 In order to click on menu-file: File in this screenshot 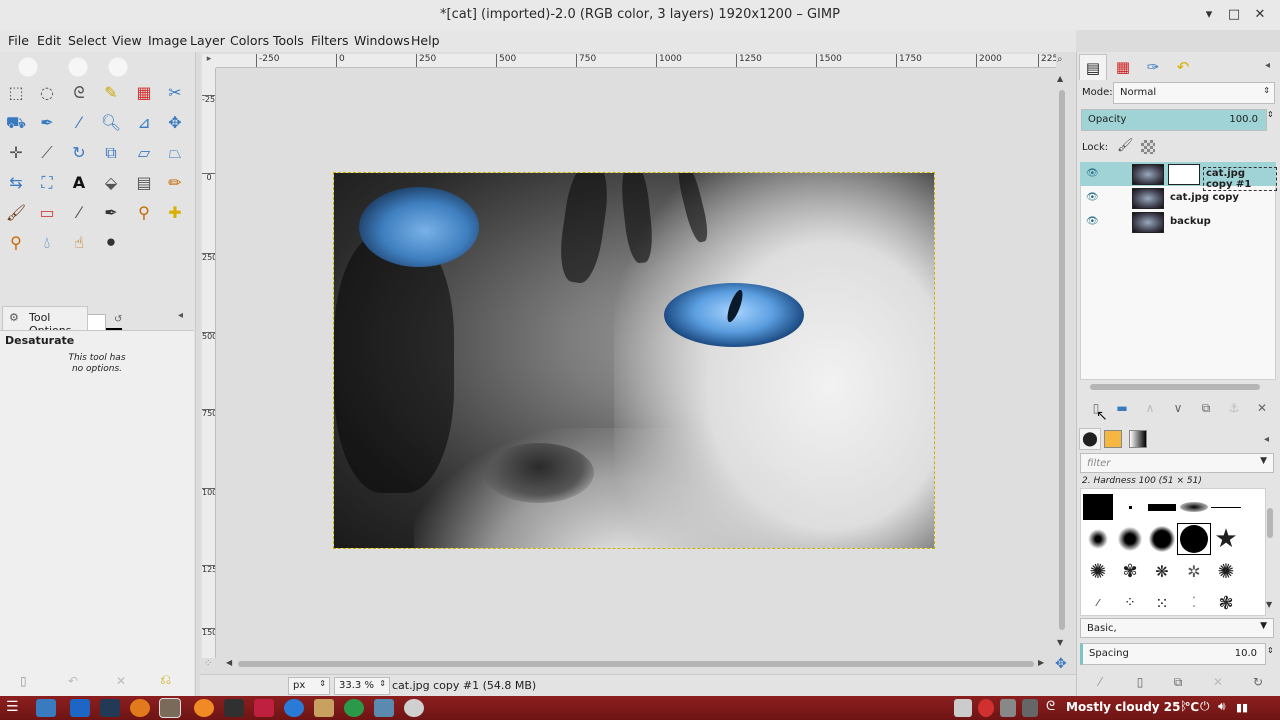, I will do `click(18, 40)`.